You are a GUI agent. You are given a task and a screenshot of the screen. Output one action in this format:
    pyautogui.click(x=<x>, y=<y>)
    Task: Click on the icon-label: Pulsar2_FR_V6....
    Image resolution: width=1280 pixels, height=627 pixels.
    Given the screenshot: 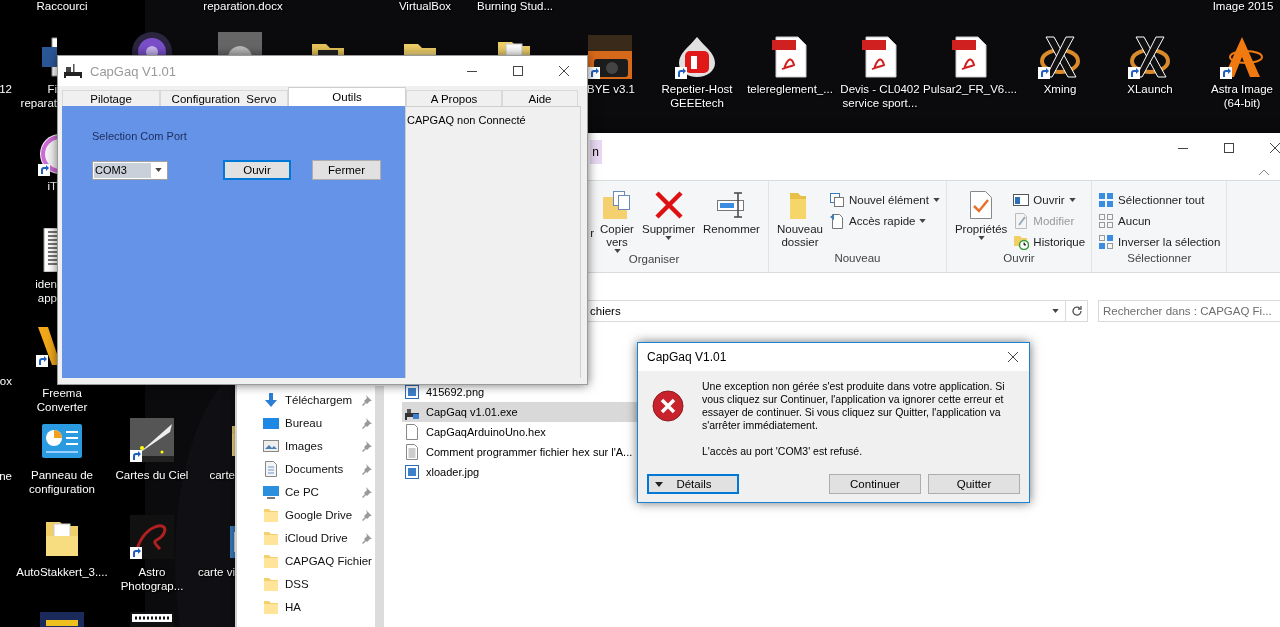 What is the action you would take?
    pyautogui.click(x=970, y=89)
    